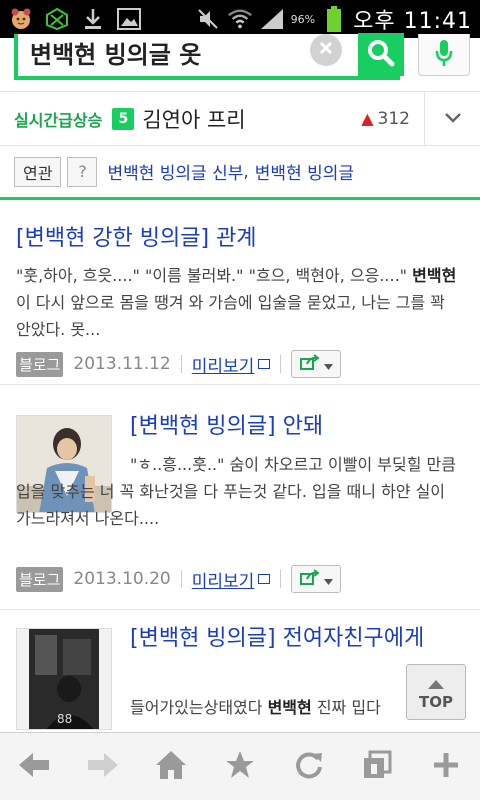 This screenshot has height=800, width=480. What do you see at coordinates (393, 118) in the screenshot?
I see `trending-count: 312` at bounding box center [393, 118].